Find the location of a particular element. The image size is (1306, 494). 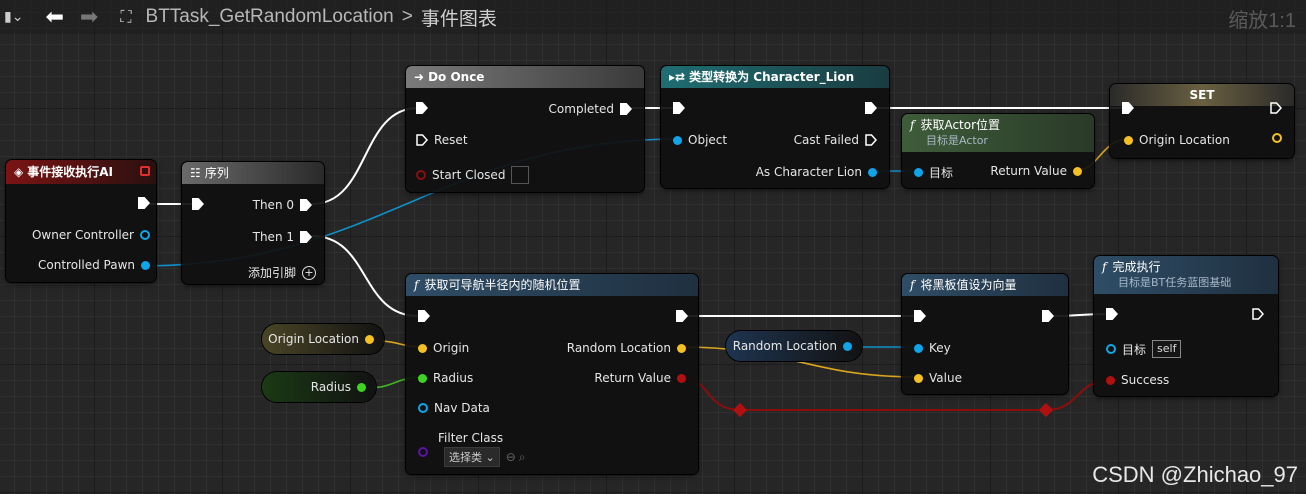

sequence-node: ☷ 序列 Then 0 Then 1 添加引脚 + is located at coordinates (253, 223).